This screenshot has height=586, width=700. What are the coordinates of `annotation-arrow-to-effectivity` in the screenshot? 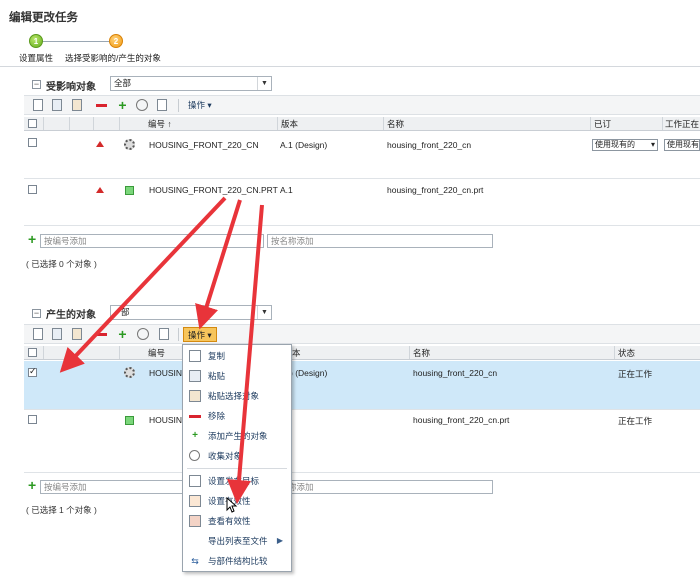 It's located at (245, 354).